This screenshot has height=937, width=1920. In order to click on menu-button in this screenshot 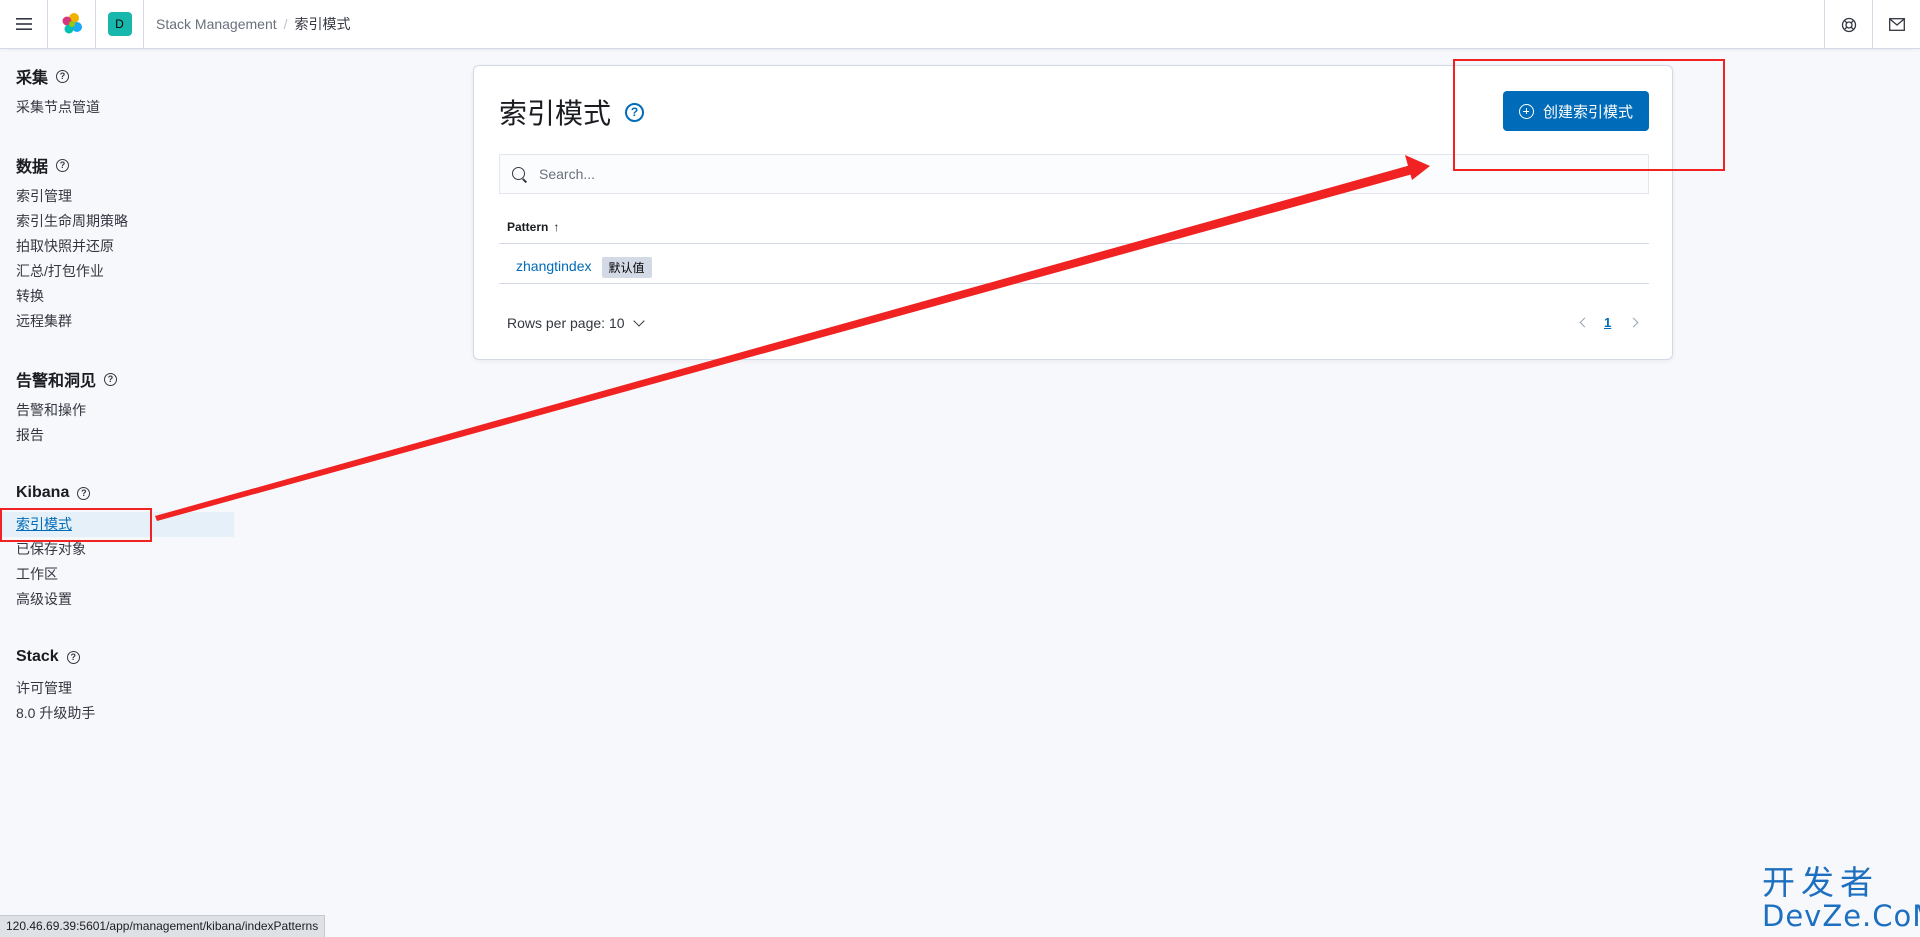, I will do `click(24, 24)`.